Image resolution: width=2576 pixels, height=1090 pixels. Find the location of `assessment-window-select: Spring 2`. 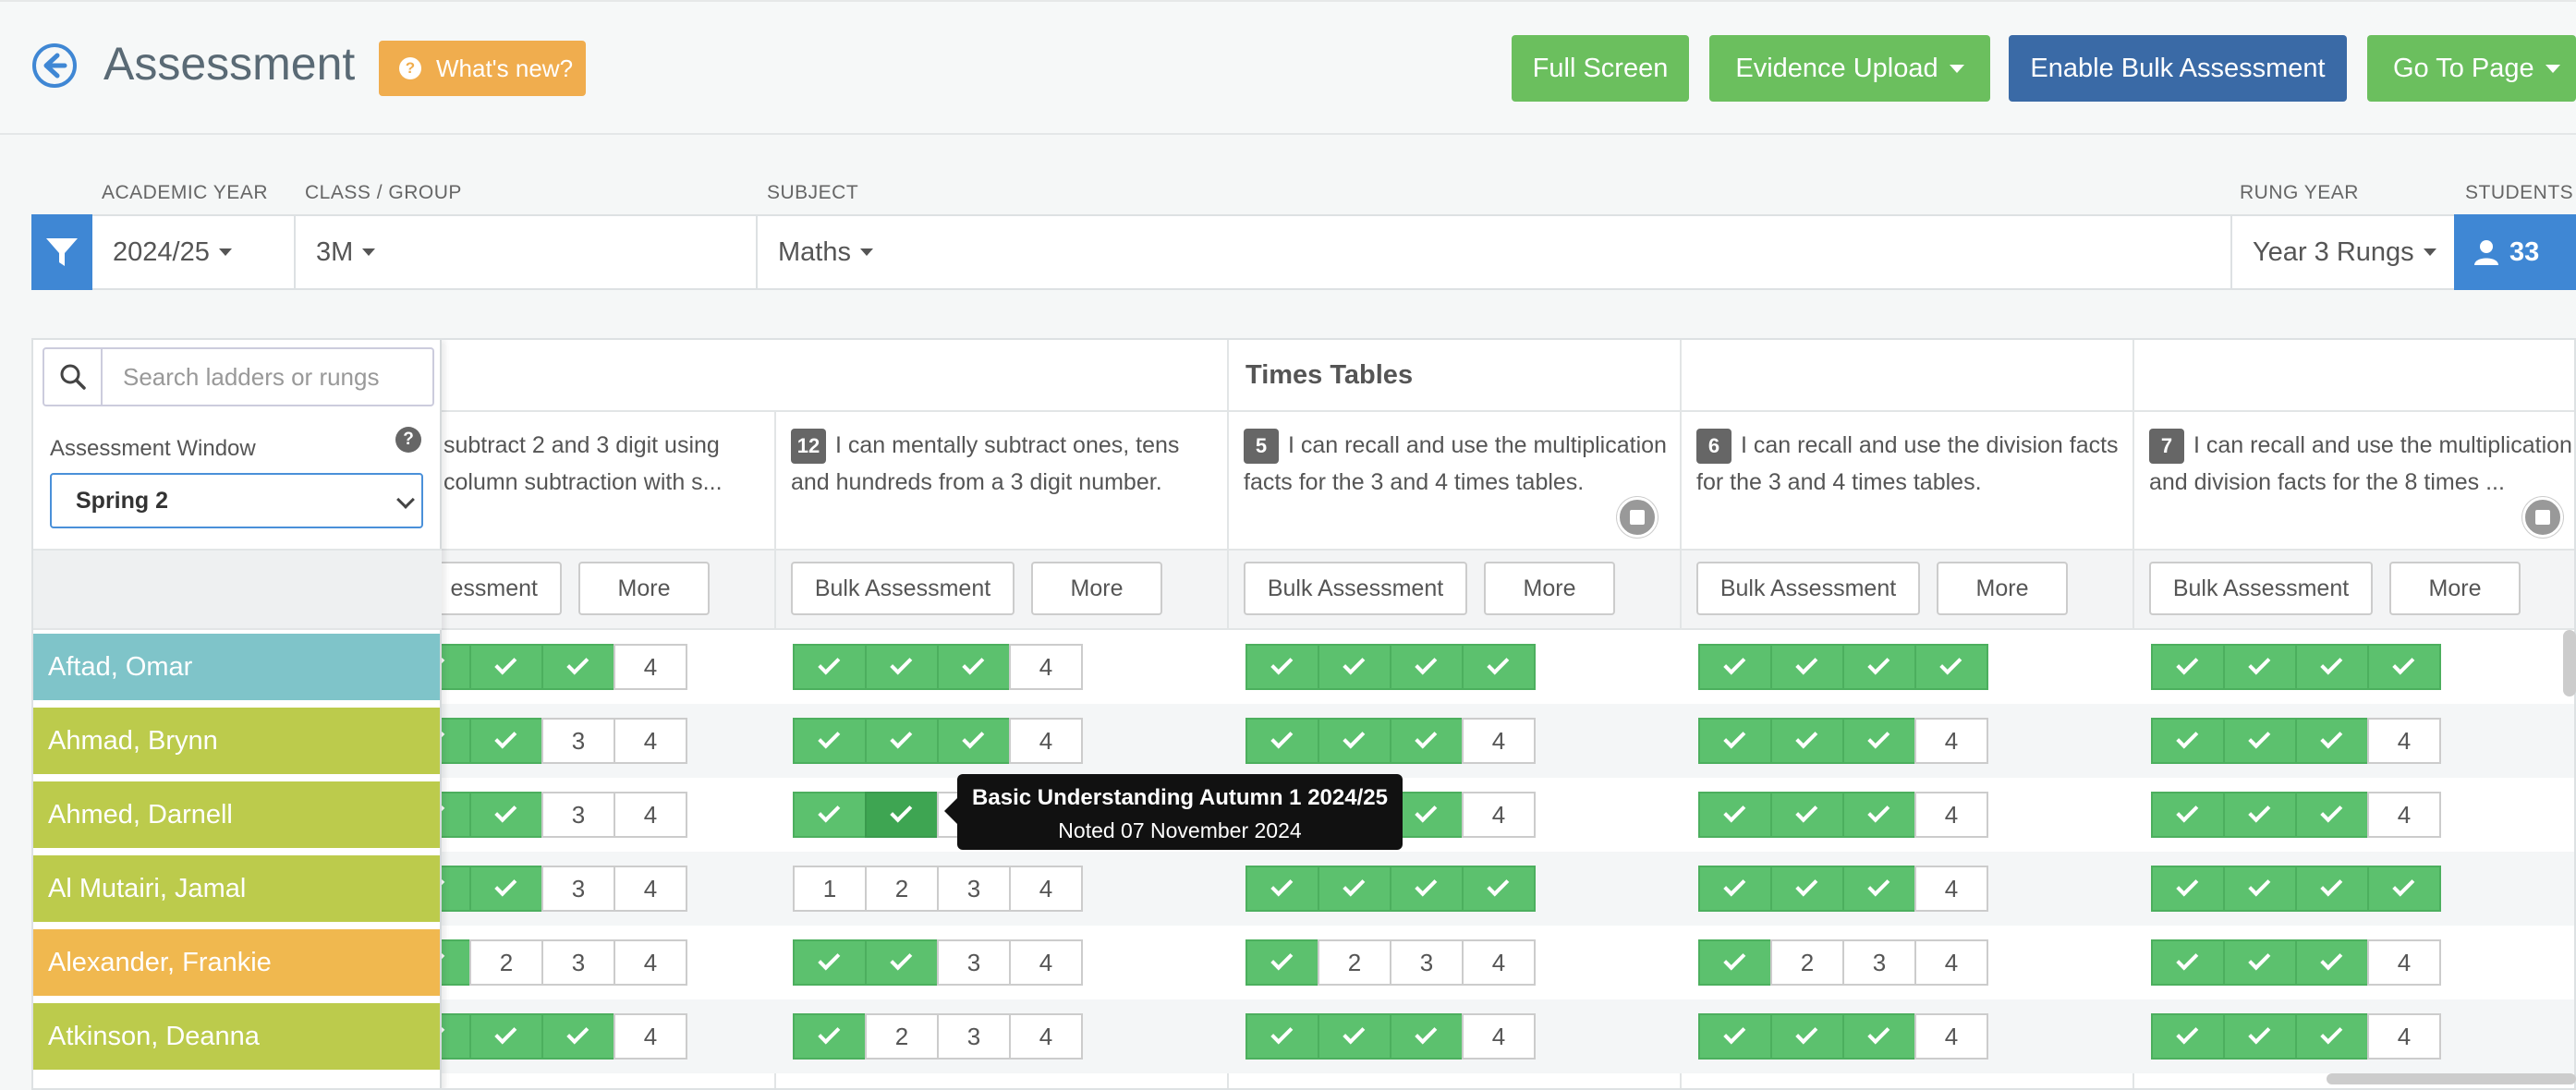

assessment-window-select: Spring 2 is located at coordinates (236, 500).